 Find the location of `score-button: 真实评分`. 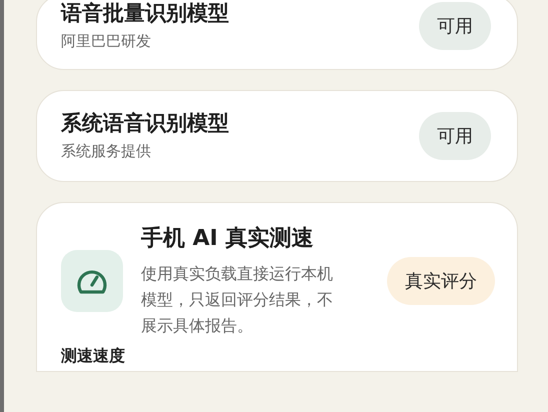

score-button: 真实评分 is located at coordinates (441, 280).